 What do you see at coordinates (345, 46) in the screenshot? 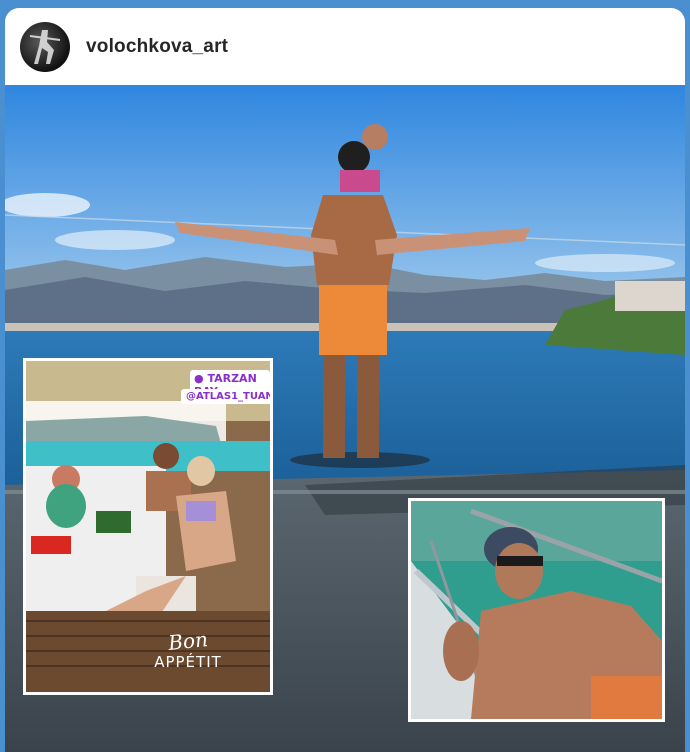
I see `post-header: volochkova_art` at bounding box center [345, 46].